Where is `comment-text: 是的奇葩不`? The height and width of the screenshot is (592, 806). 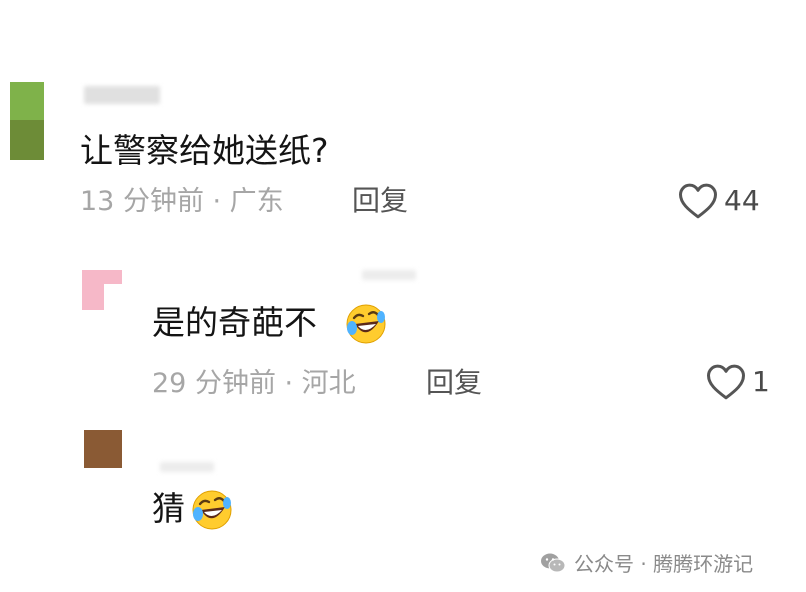
comment-text: 是的奇葩不 is located at coordinates (234, 322).